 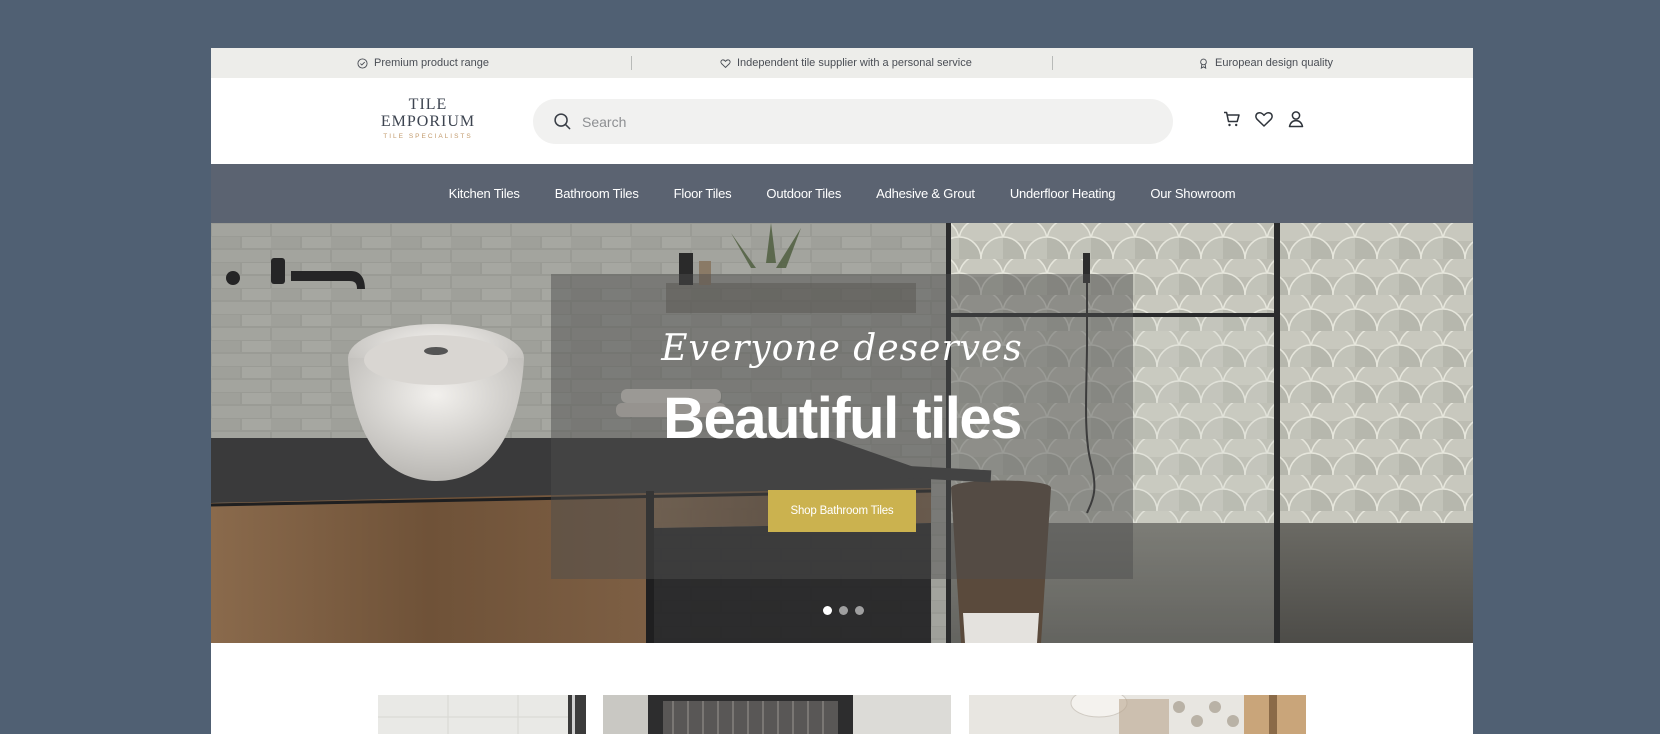 I want to click on search-icon, so click(x=562, y=121).